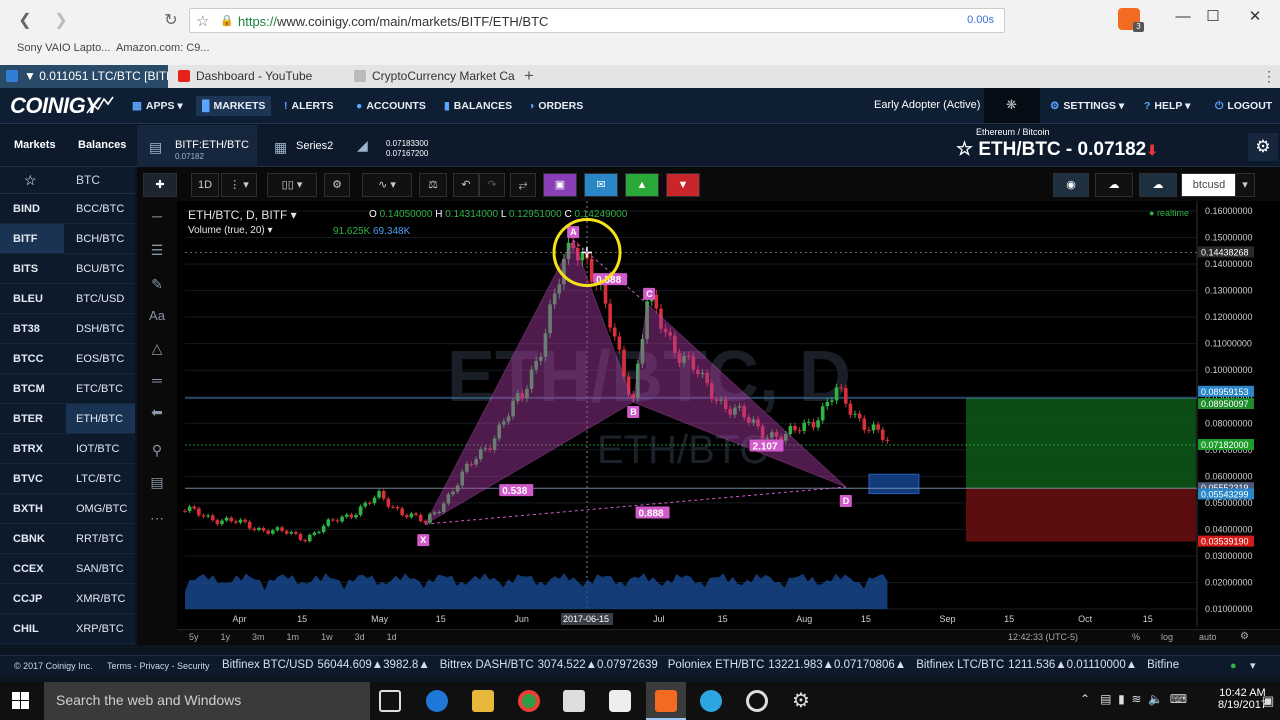 This screenshot has height=720, width=1280. I want to click on chart-settings-icon: ⚙, so click(1263, 147).